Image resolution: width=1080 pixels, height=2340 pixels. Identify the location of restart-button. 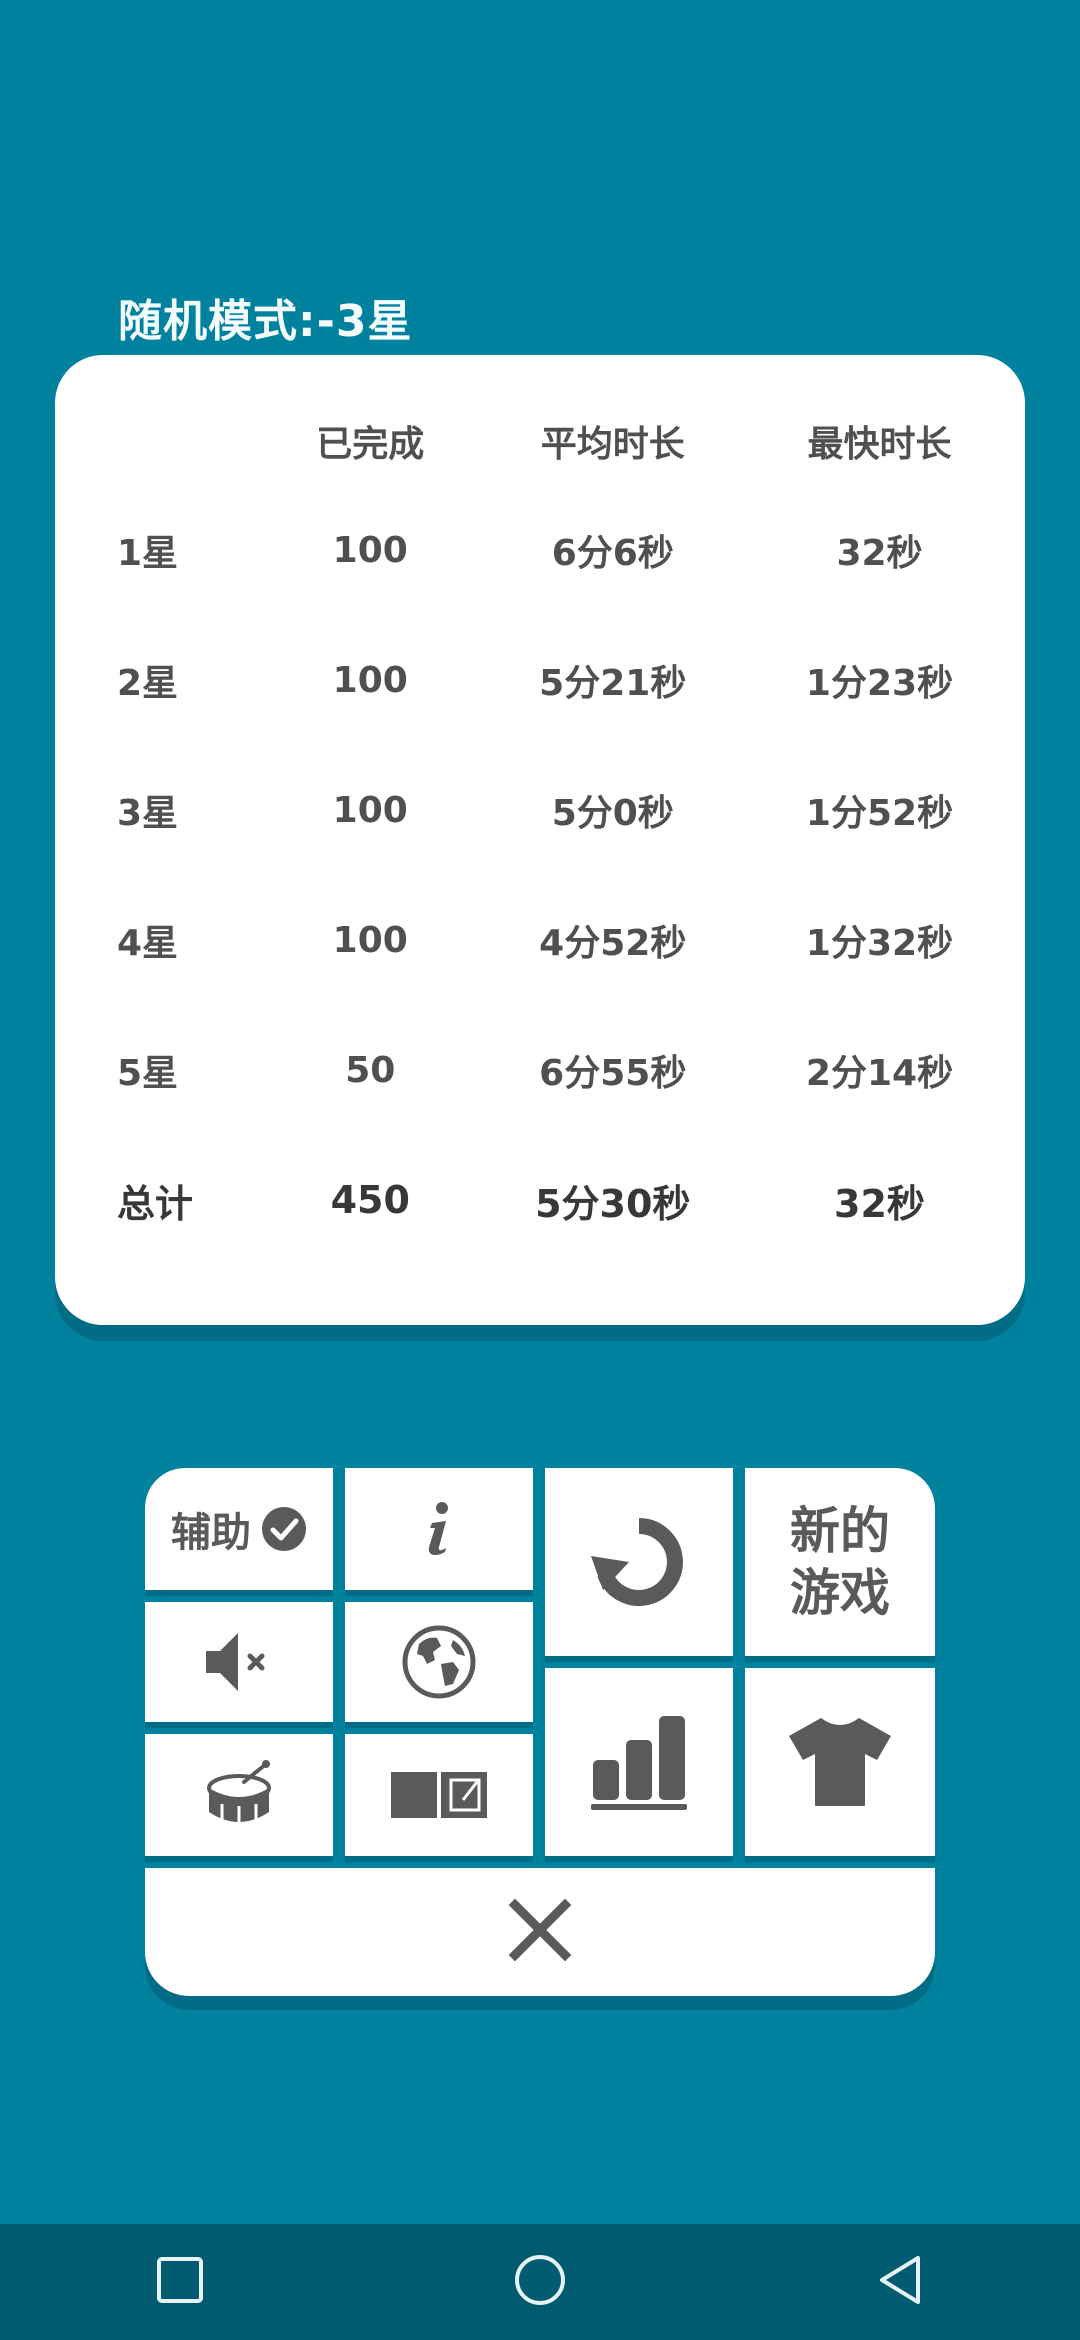
(639, 1562).